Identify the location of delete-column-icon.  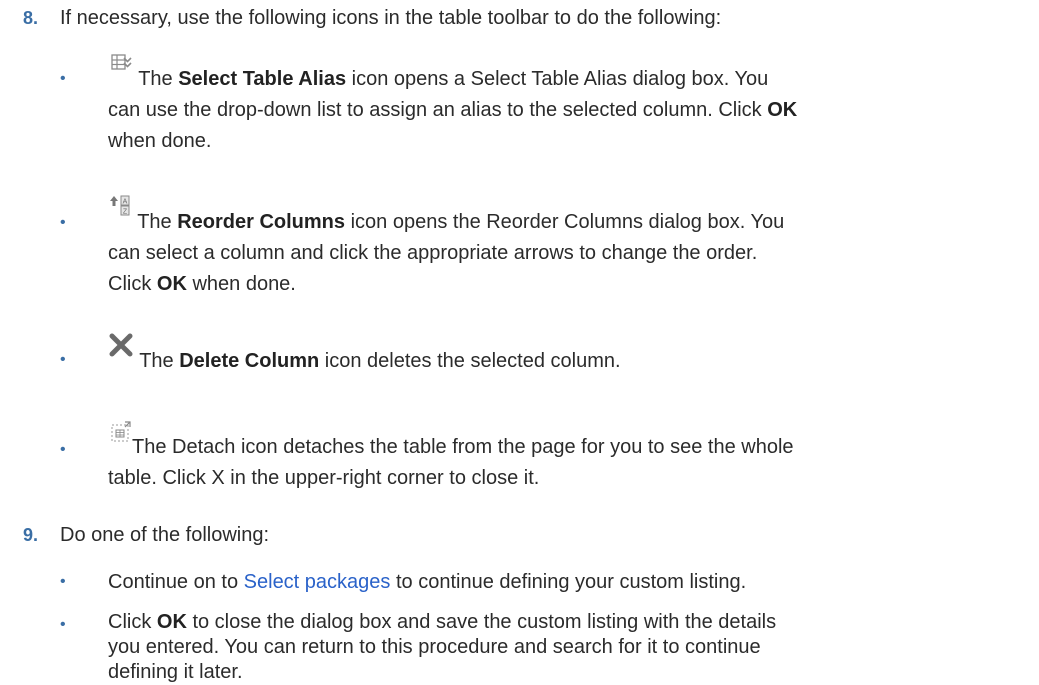
(121, 350).